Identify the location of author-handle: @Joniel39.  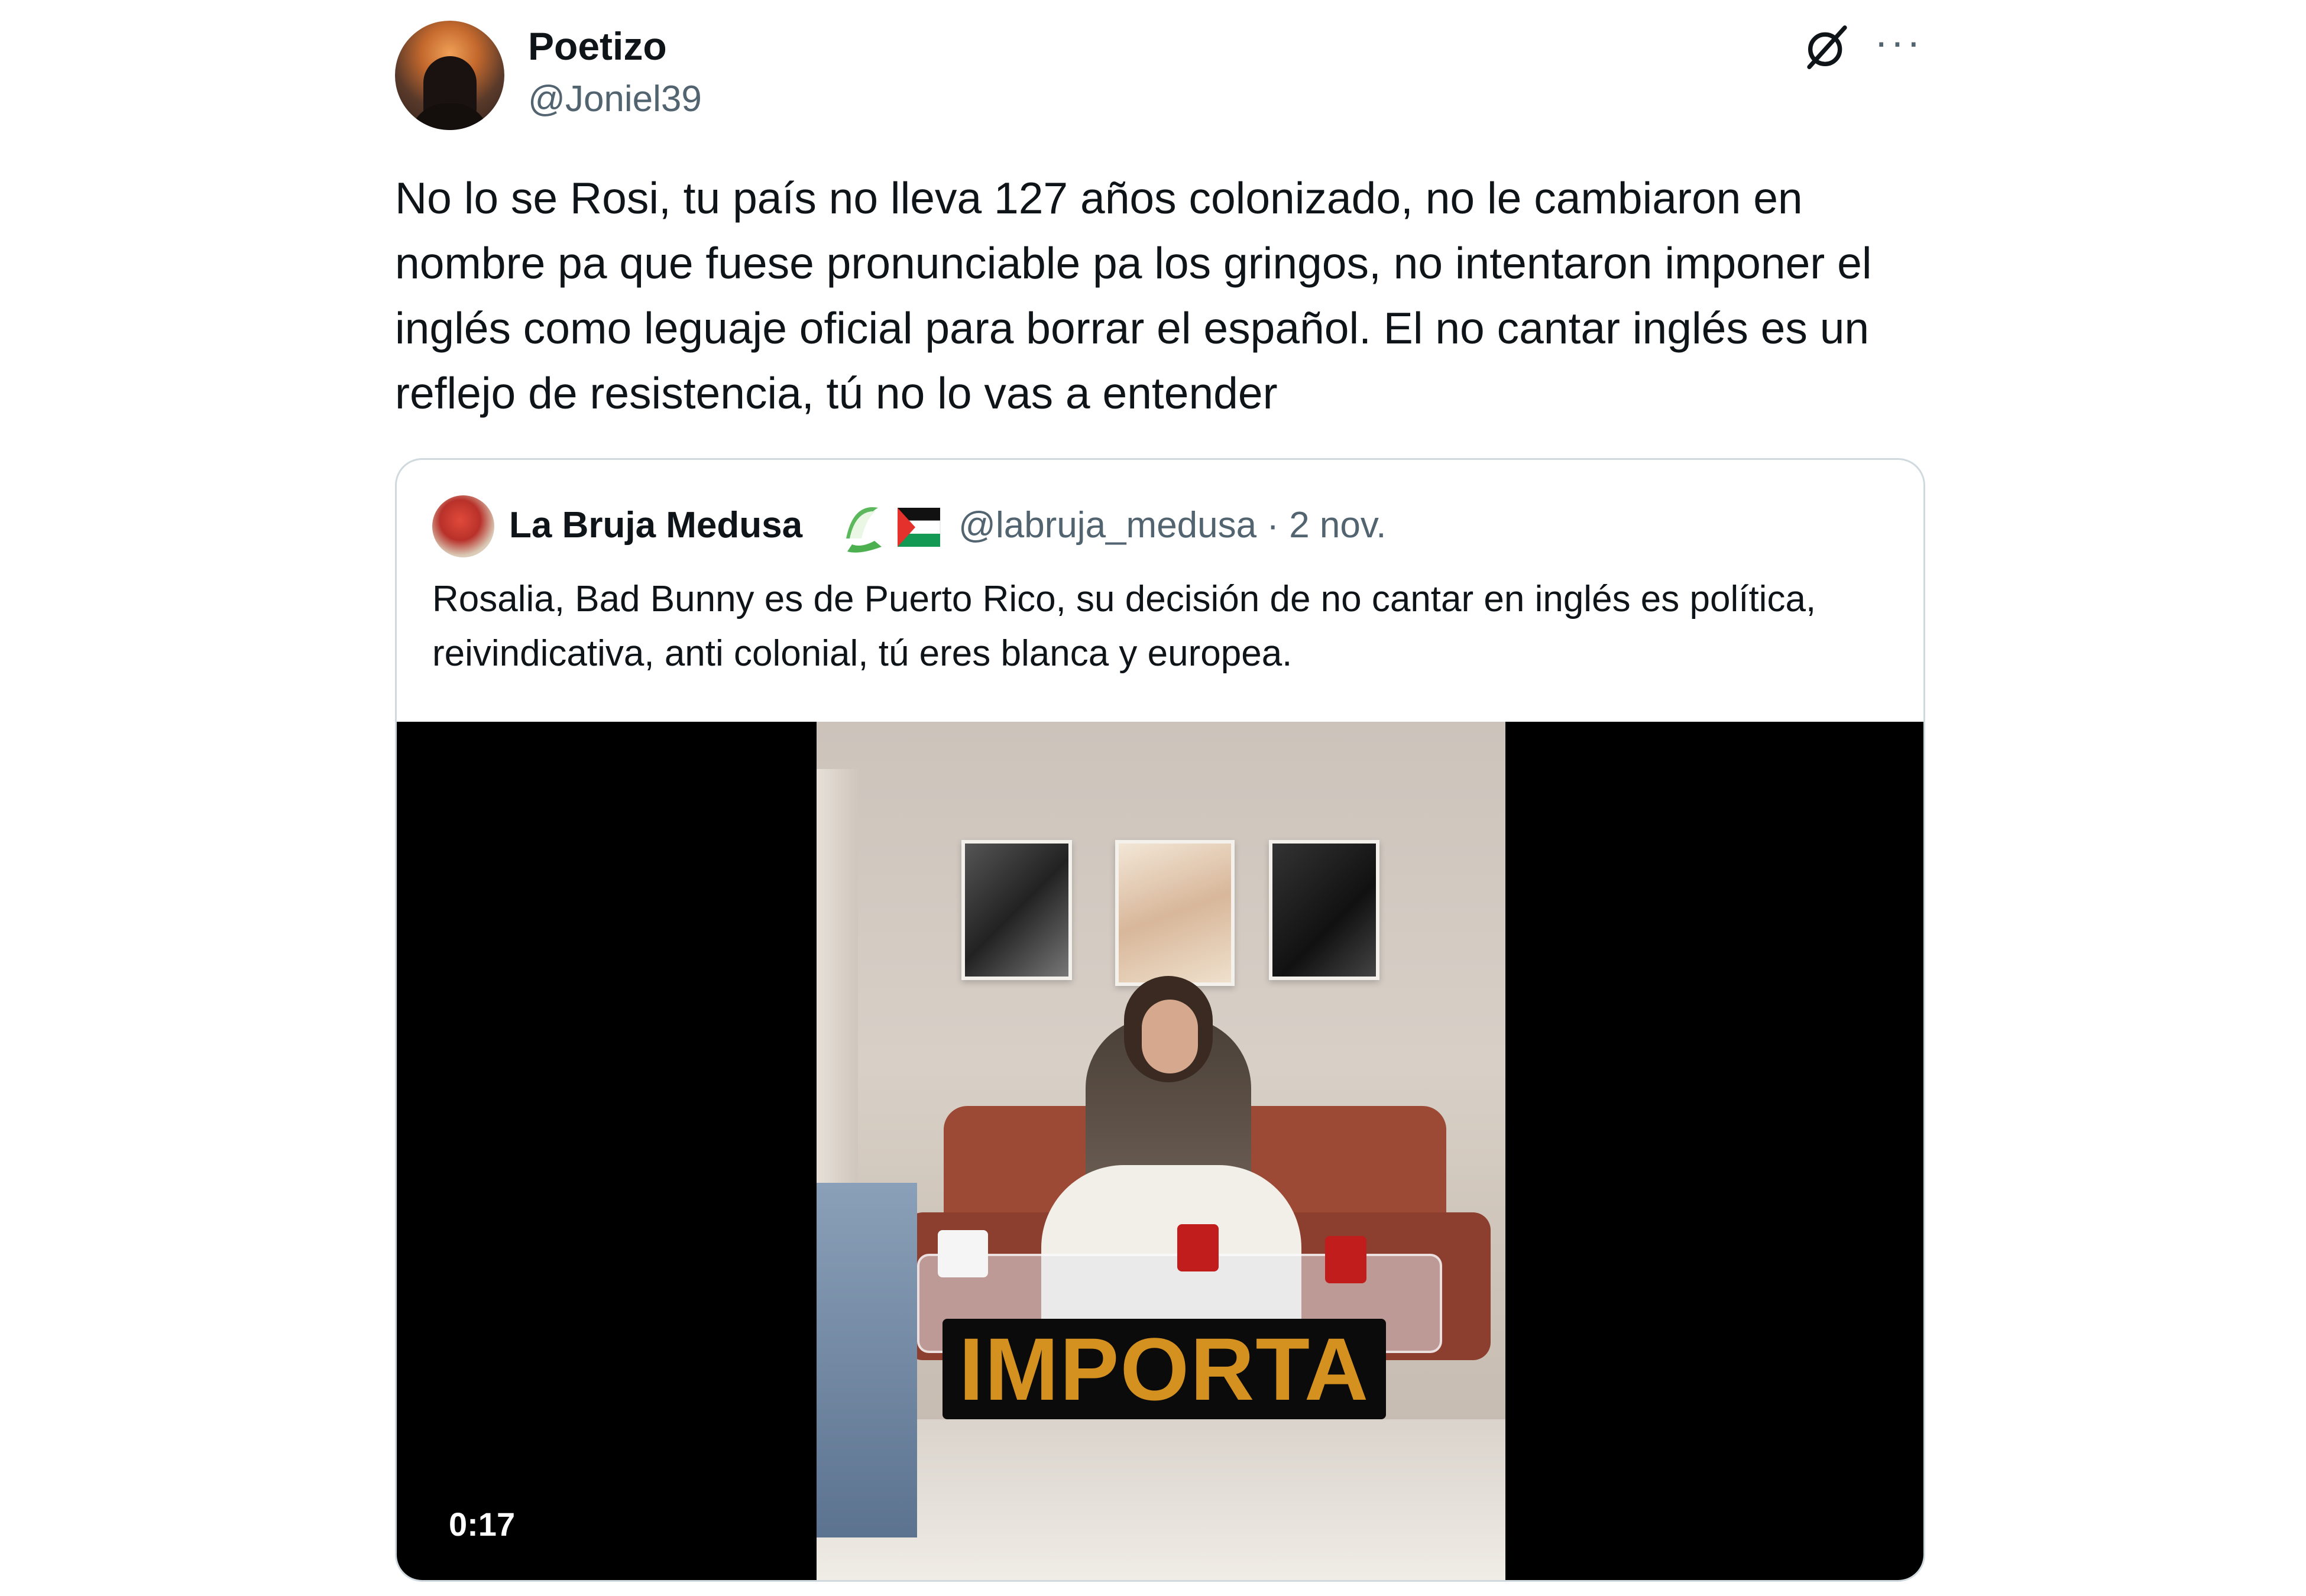
(615, 99).